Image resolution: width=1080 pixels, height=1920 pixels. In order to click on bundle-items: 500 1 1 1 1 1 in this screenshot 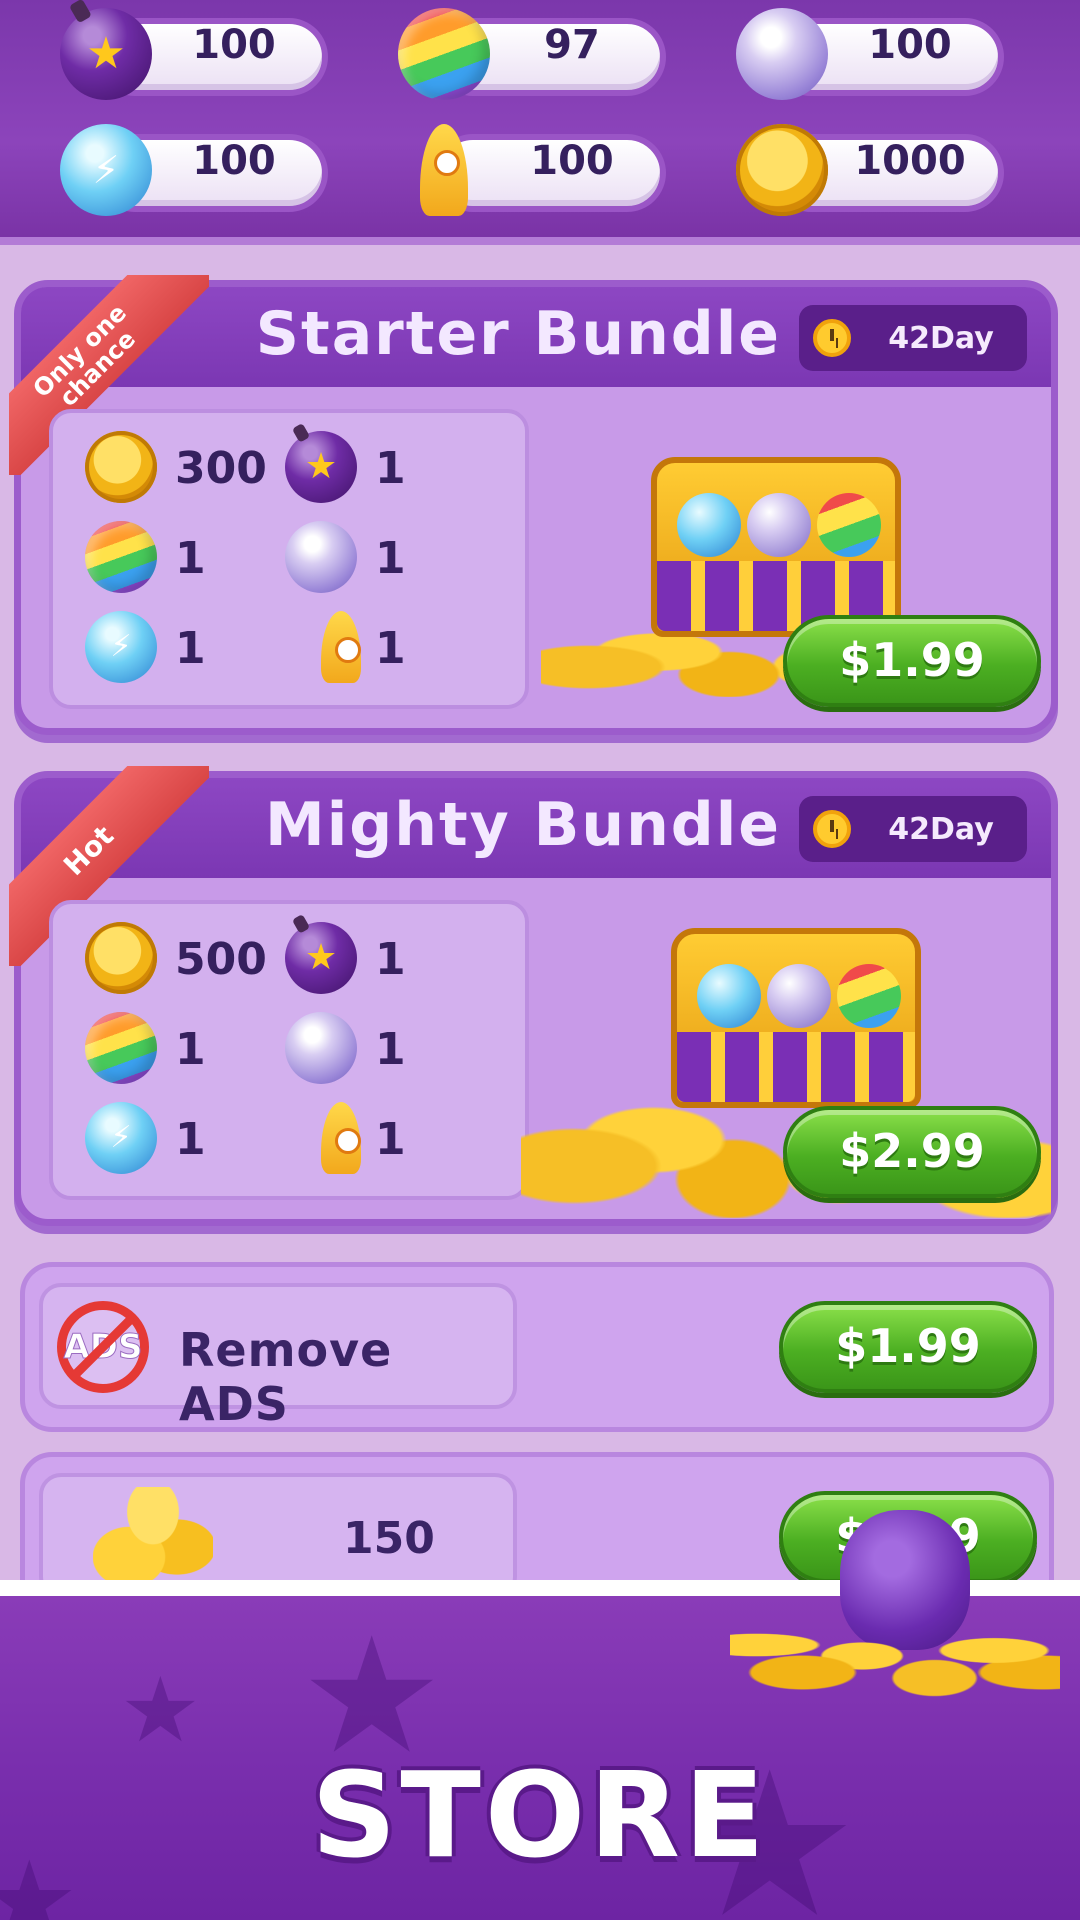, I will do `click(289, 1050)`.